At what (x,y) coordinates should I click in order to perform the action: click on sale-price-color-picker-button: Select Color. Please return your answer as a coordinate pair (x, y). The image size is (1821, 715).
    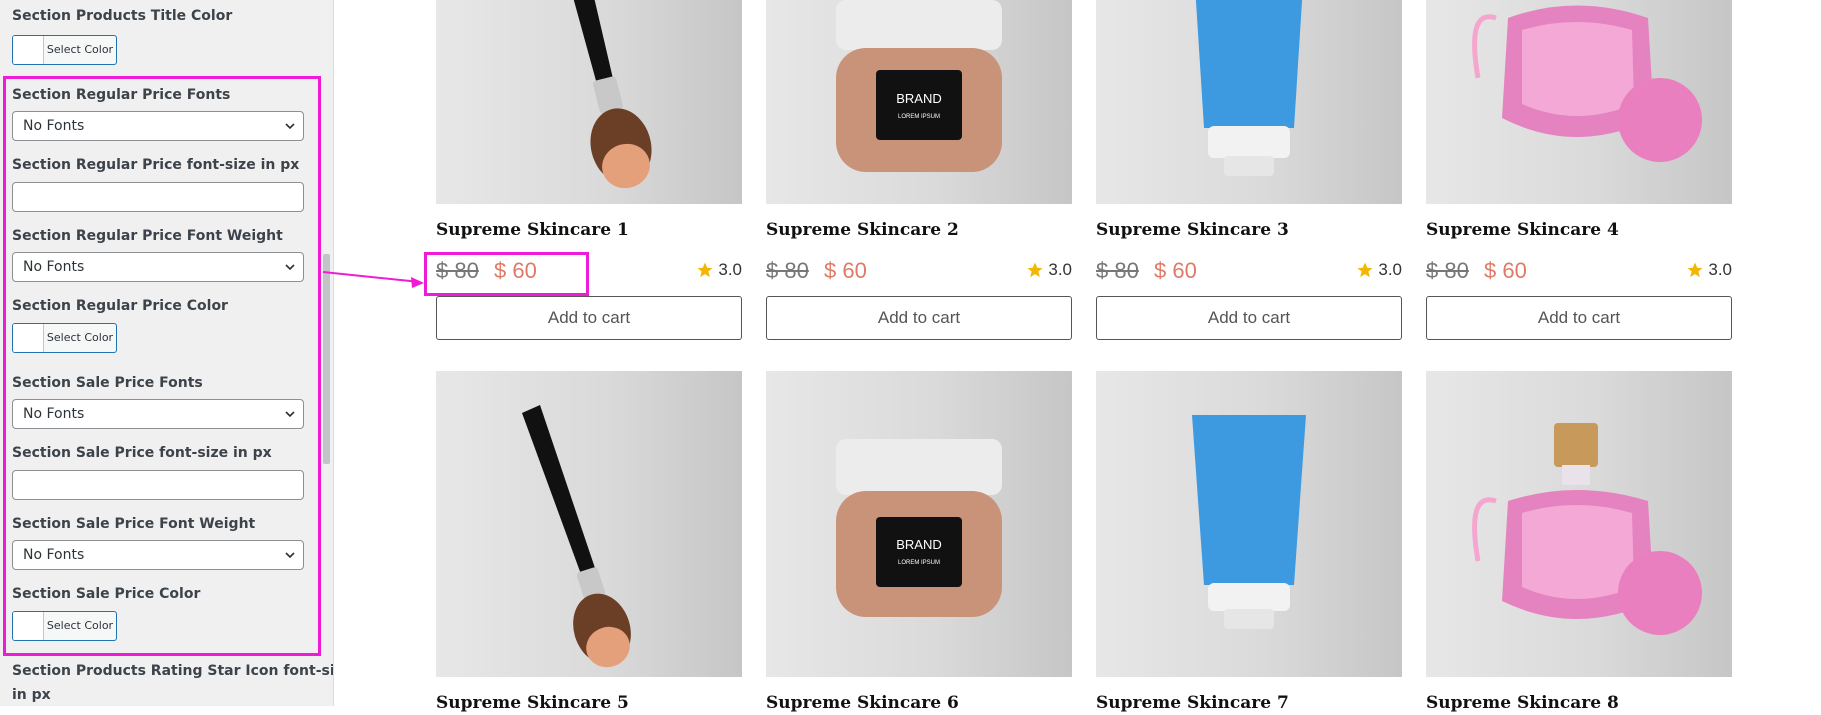
    Looking at the image, I should click on (64, 626).